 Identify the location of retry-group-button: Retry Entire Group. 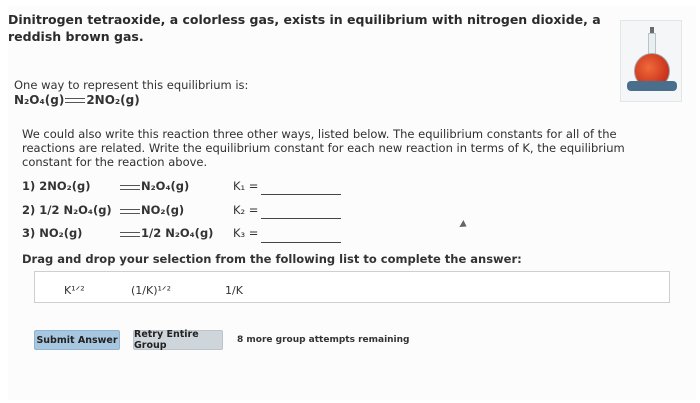
(178, 340).